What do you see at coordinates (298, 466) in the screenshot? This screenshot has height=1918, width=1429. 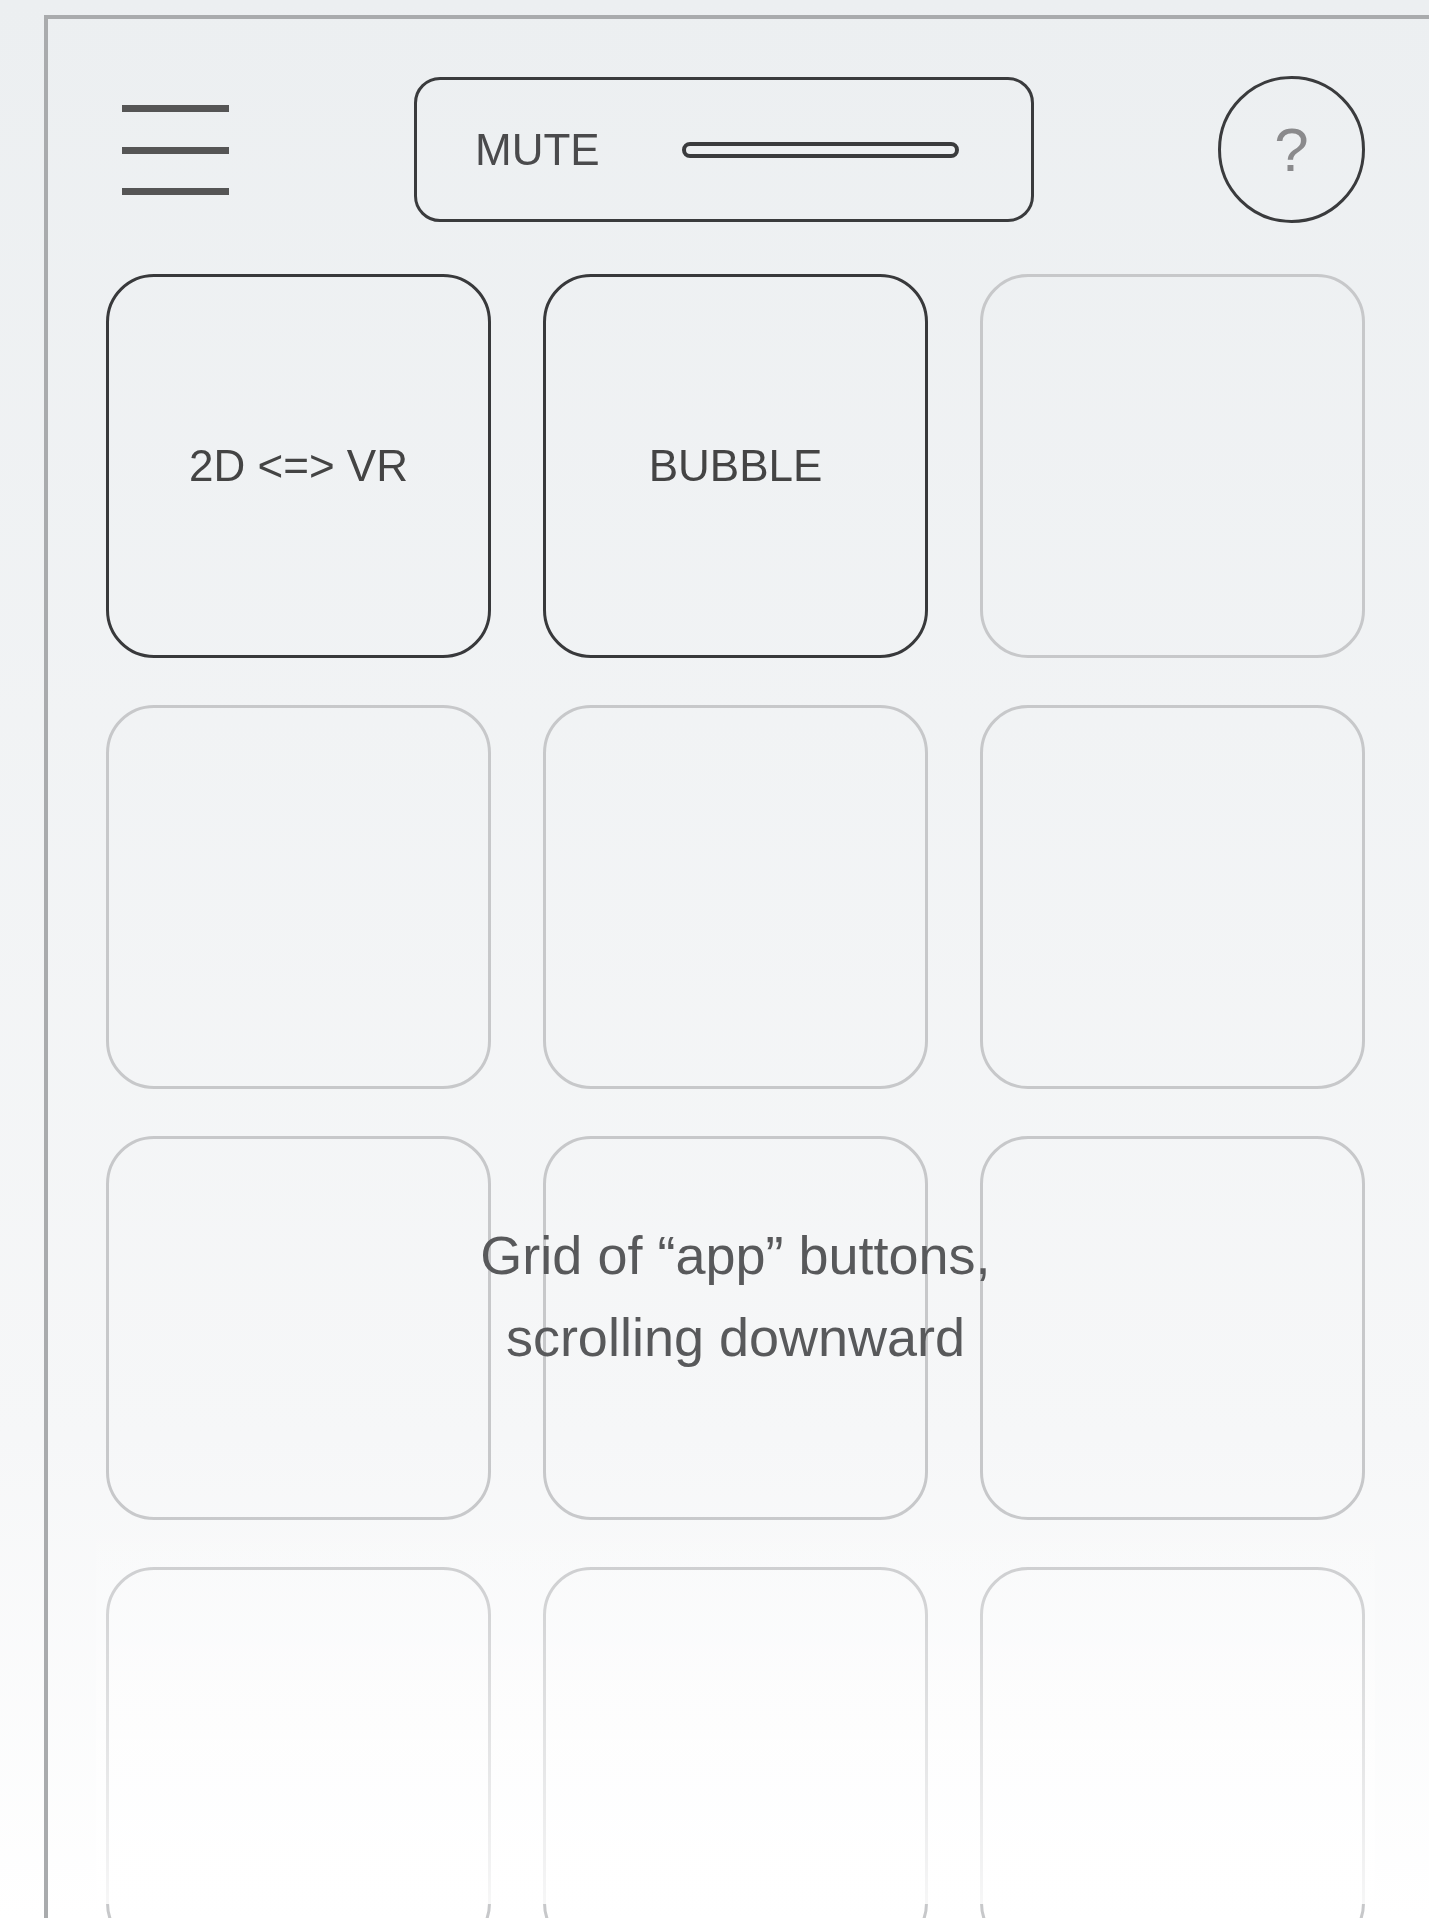 I see `app-button: 2D <=> VR` at bounding box center [298, 466].